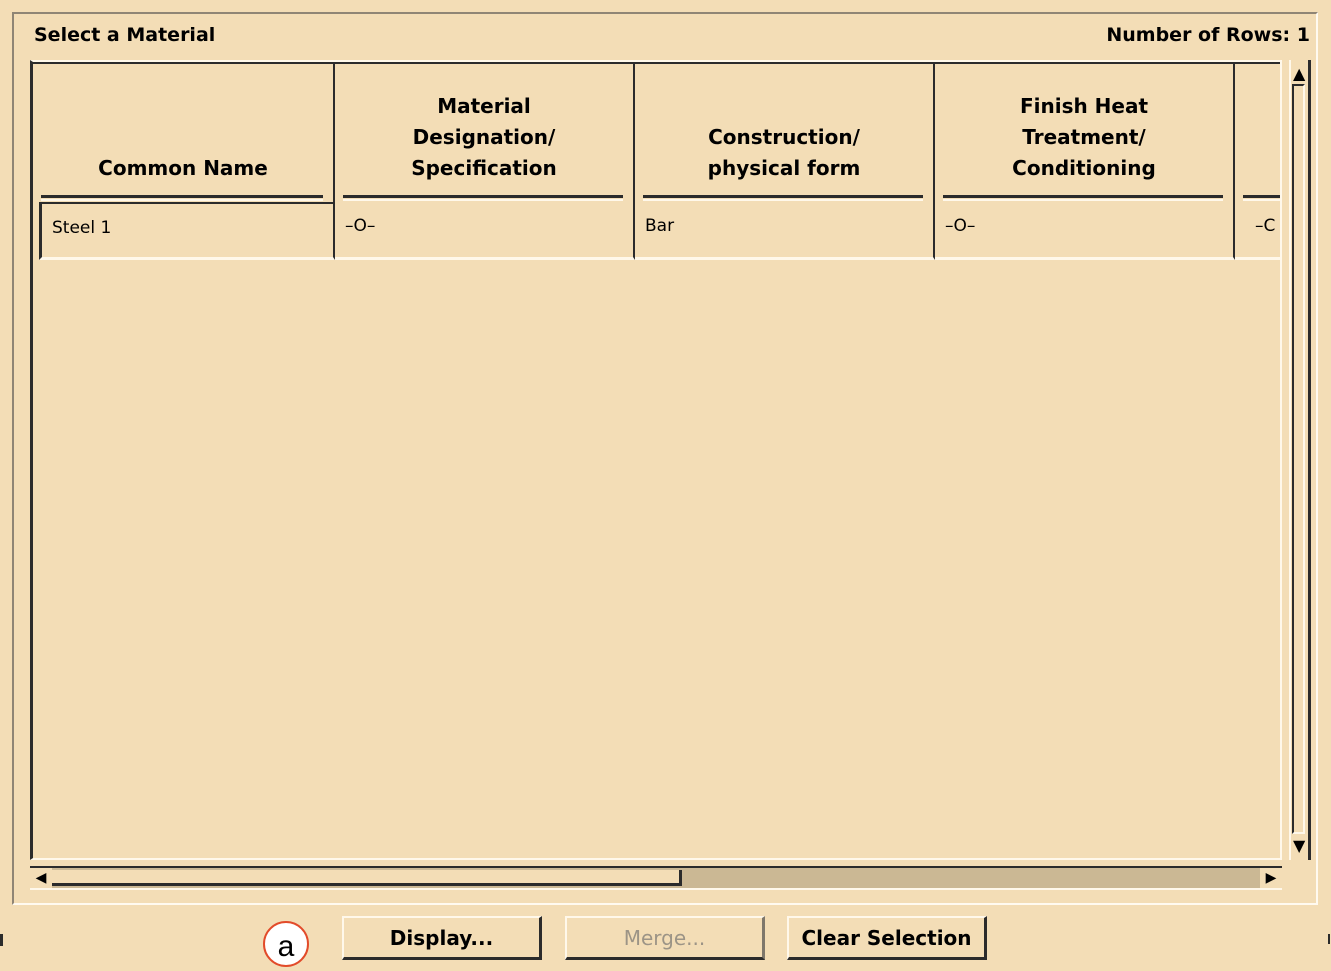 This screenshot has width=1331, height=971. I want to click on column-header, so click(1257, 132).